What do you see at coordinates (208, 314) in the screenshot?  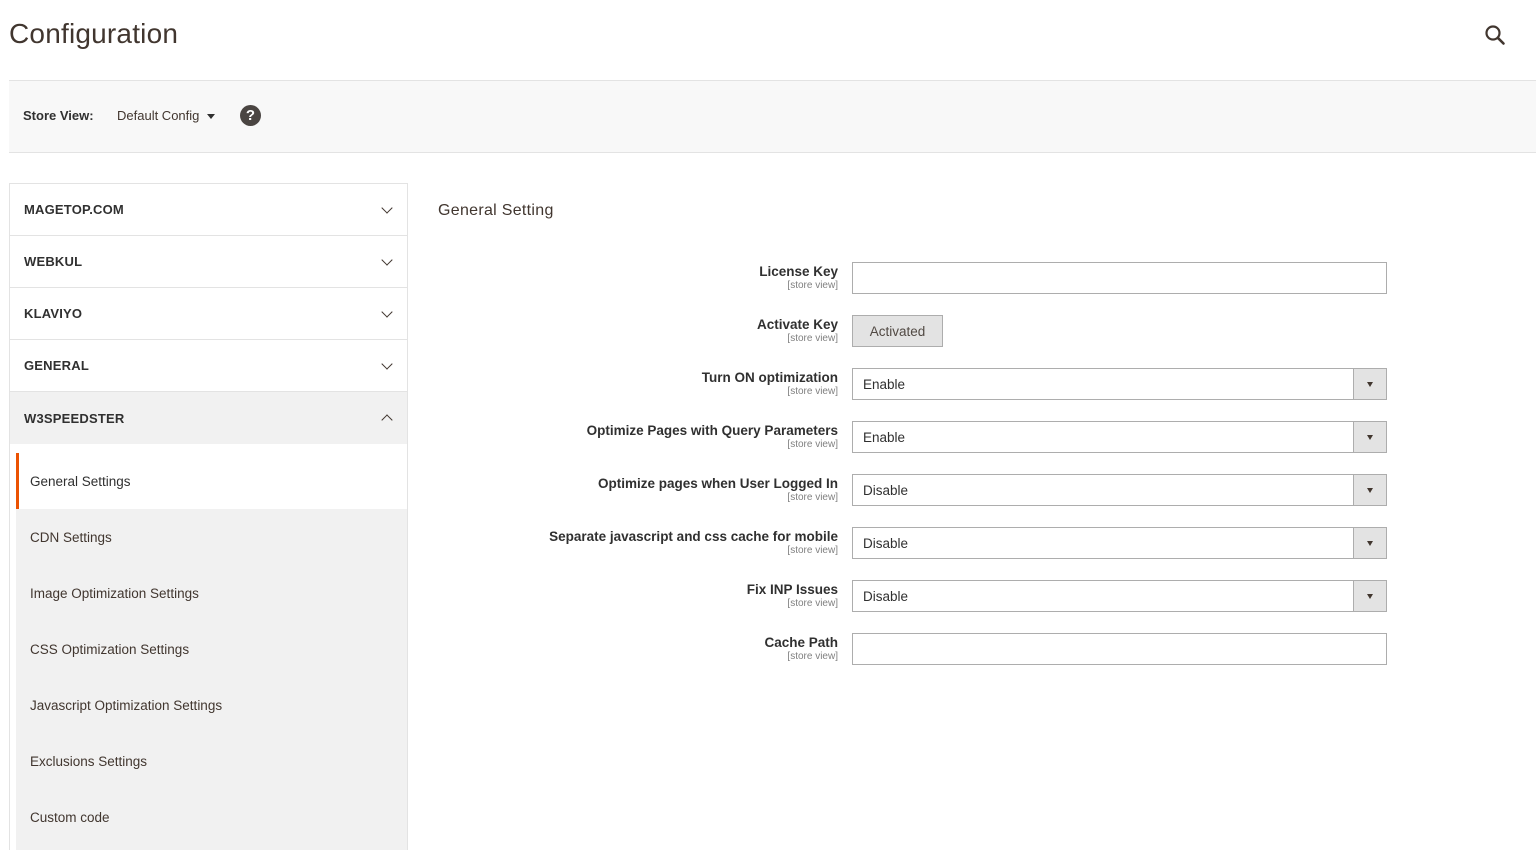 I see `sidebar-section-klaviyo: KLAVIYO` at bounding box center [208, 314].